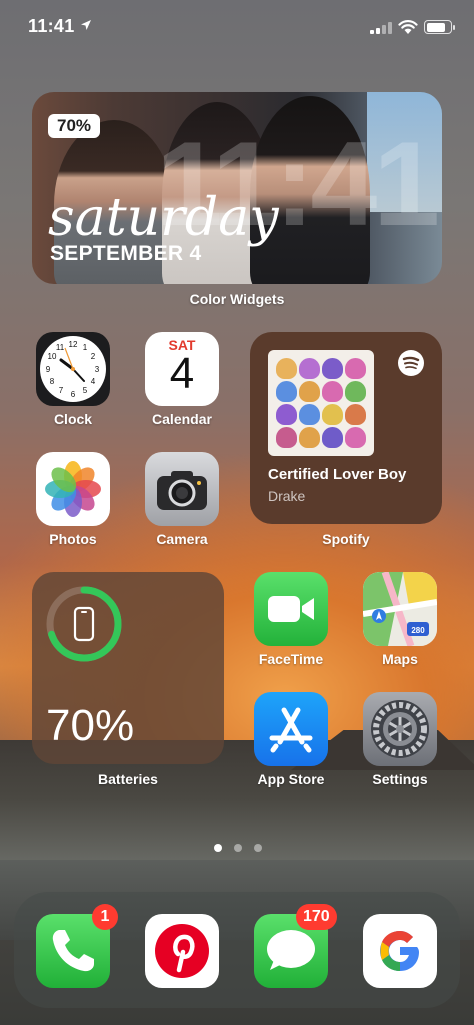 This screenshot has height=1025, width=474. Describe the element at coordinates (182, 373) in the screenshot. I see `calendar-date: 4` at that location.